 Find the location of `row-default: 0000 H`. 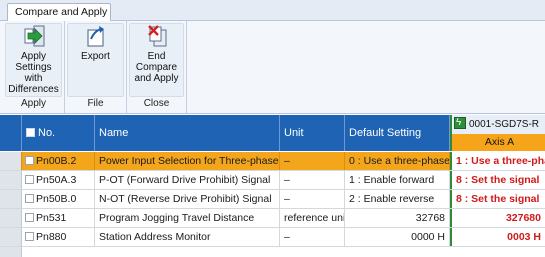

row-default: 0000 H is located at coordinates (397, 237).